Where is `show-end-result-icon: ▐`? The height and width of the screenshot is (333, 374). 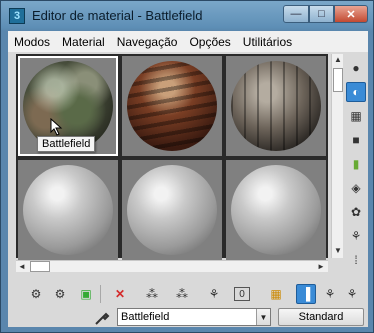 show-end-result-icon: ▐ is located at coordinates (306, 294).